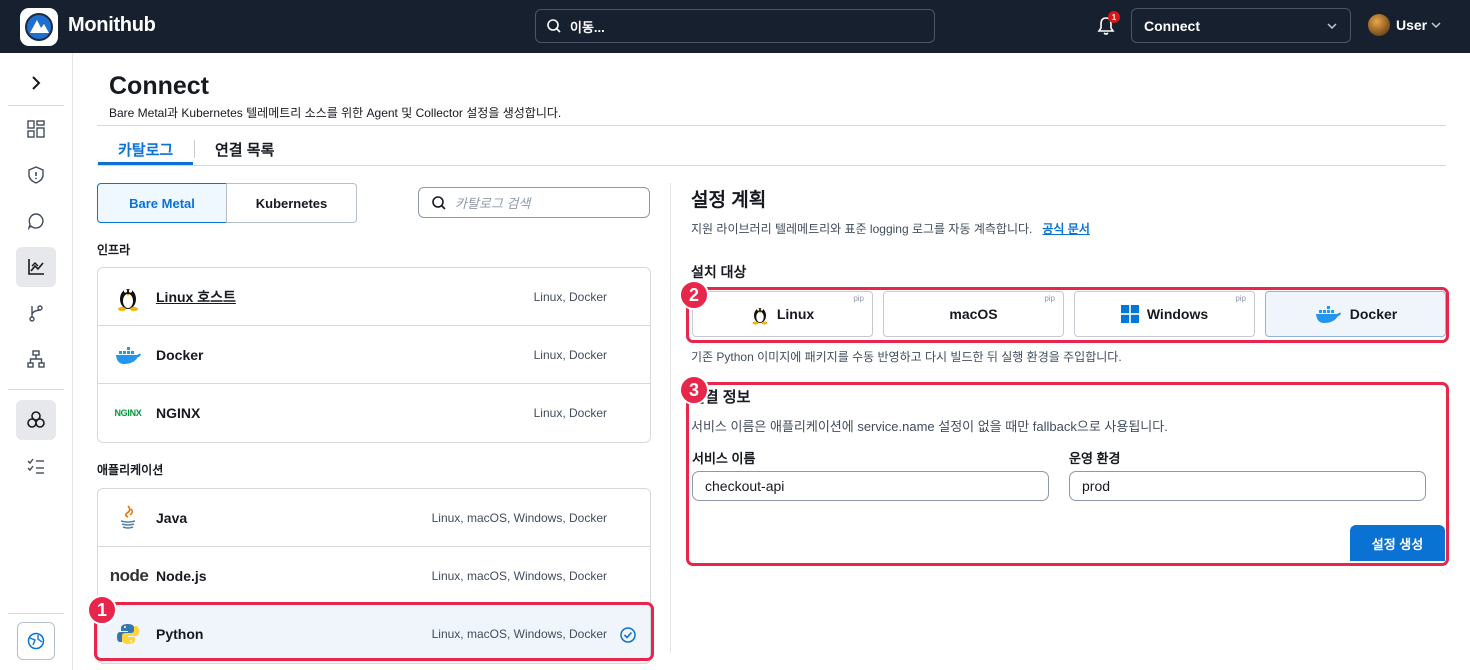 This screenshot has width=1470, height=670. What do you see at coordinates (180, 634) in the screenshot?
I see `list-item-label: Python` at bounding box center [180, 634].